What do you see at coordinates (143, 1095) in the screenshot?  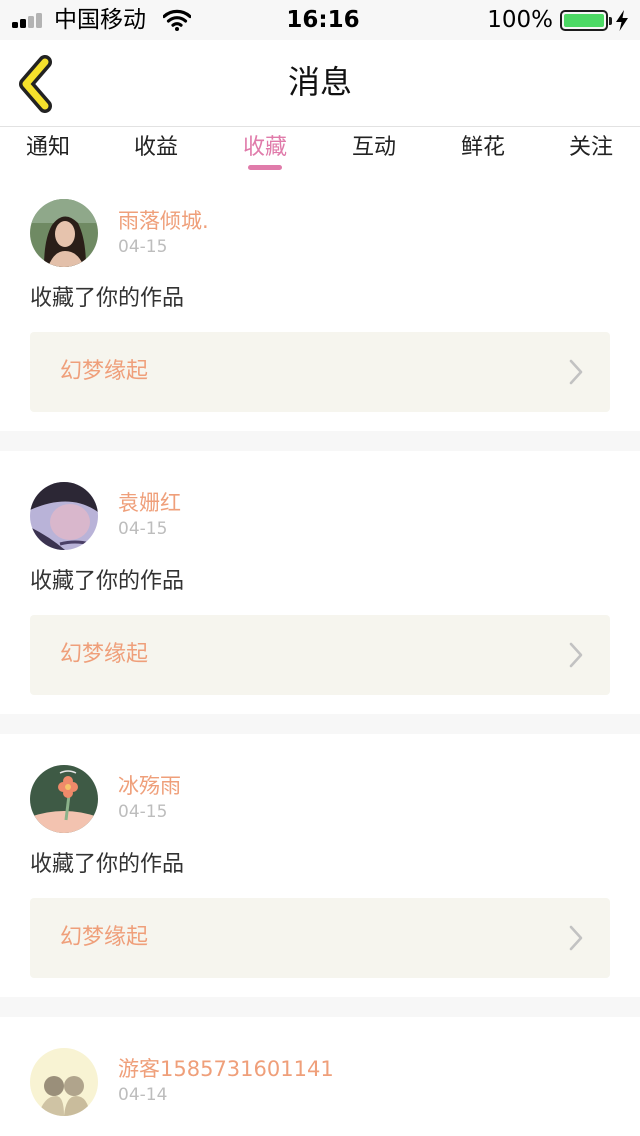 I see `notification-date: 04-14` at bounding box center [143, 1095].